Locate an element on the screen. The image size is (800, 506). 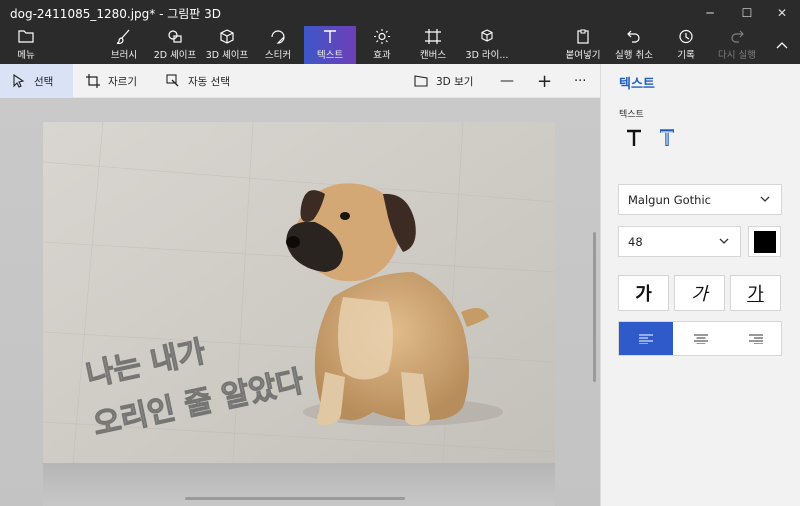
menu-button: 메뉴 is located at coordinates (26, 45).